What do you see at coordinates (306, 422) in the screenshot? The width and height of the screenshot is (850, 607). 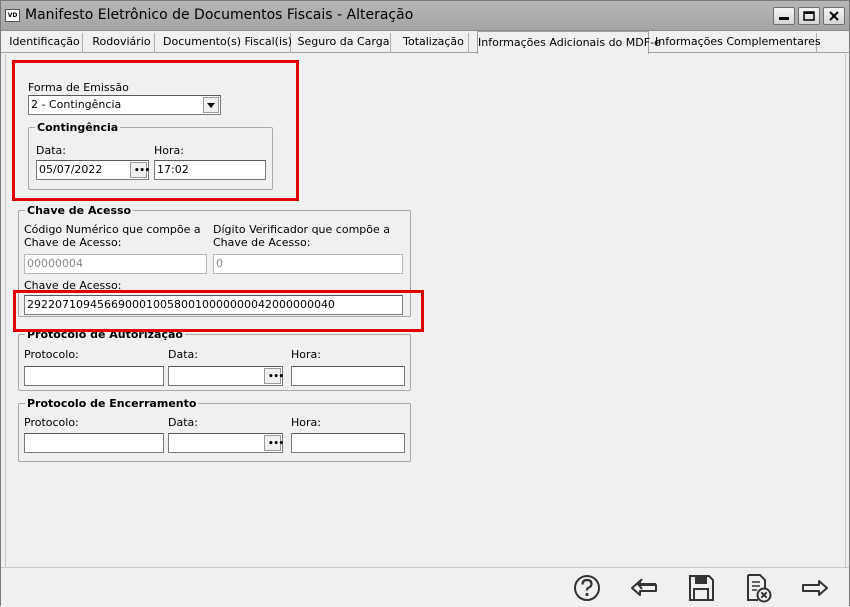 I see `encerramento-hora-label: Hora:` at bounding box center [306, 422].